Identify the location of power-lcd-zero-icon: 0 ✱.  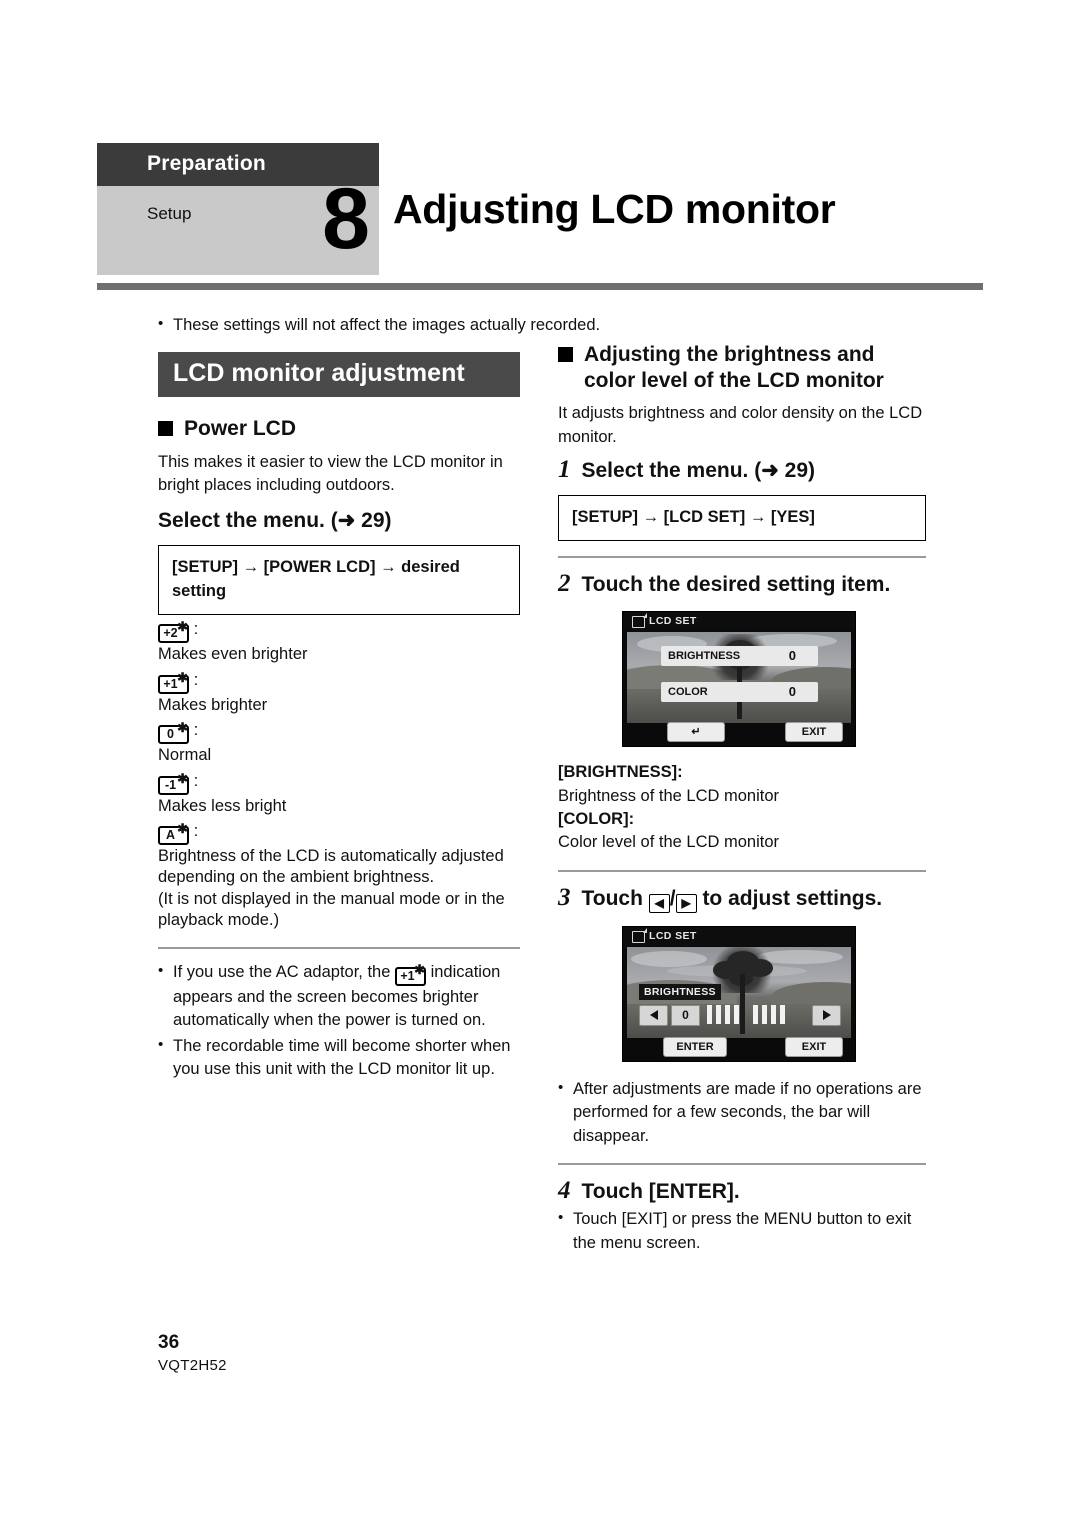
(173, 733).